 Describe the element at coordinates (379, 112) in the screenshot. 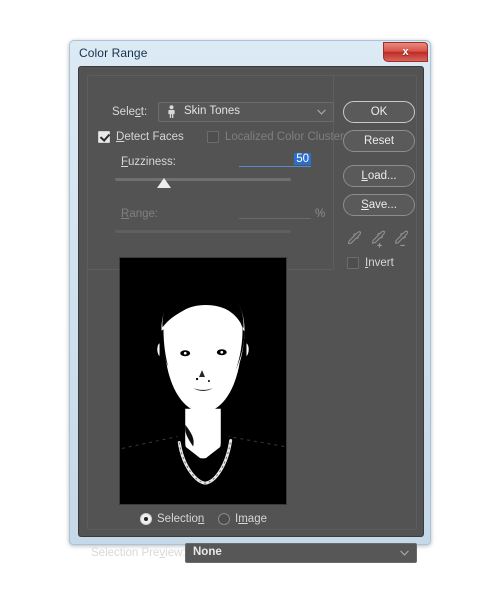

I see `ok-button: OK` at that location.